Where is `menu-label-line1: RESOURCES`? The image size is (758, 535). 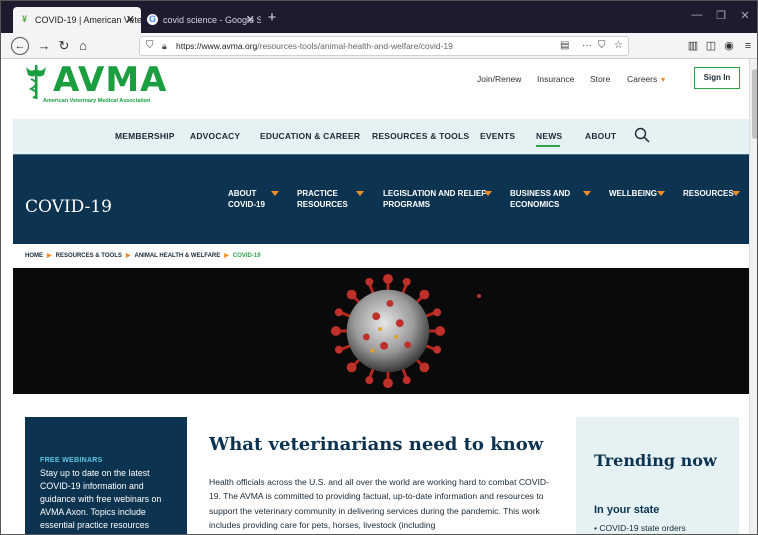 menu-label-line1: RESOURCES is located at coordinates (708, 193).